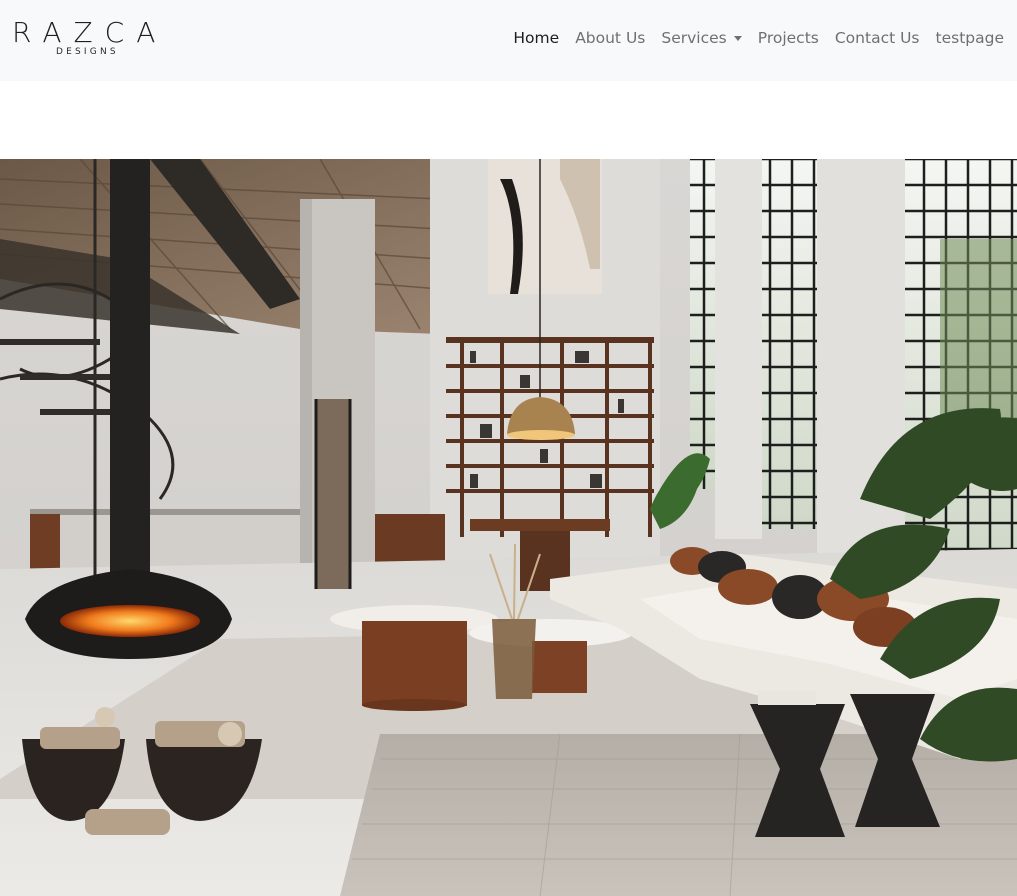  I want to click on nav-projects-label: Projects, so click(788, 38).